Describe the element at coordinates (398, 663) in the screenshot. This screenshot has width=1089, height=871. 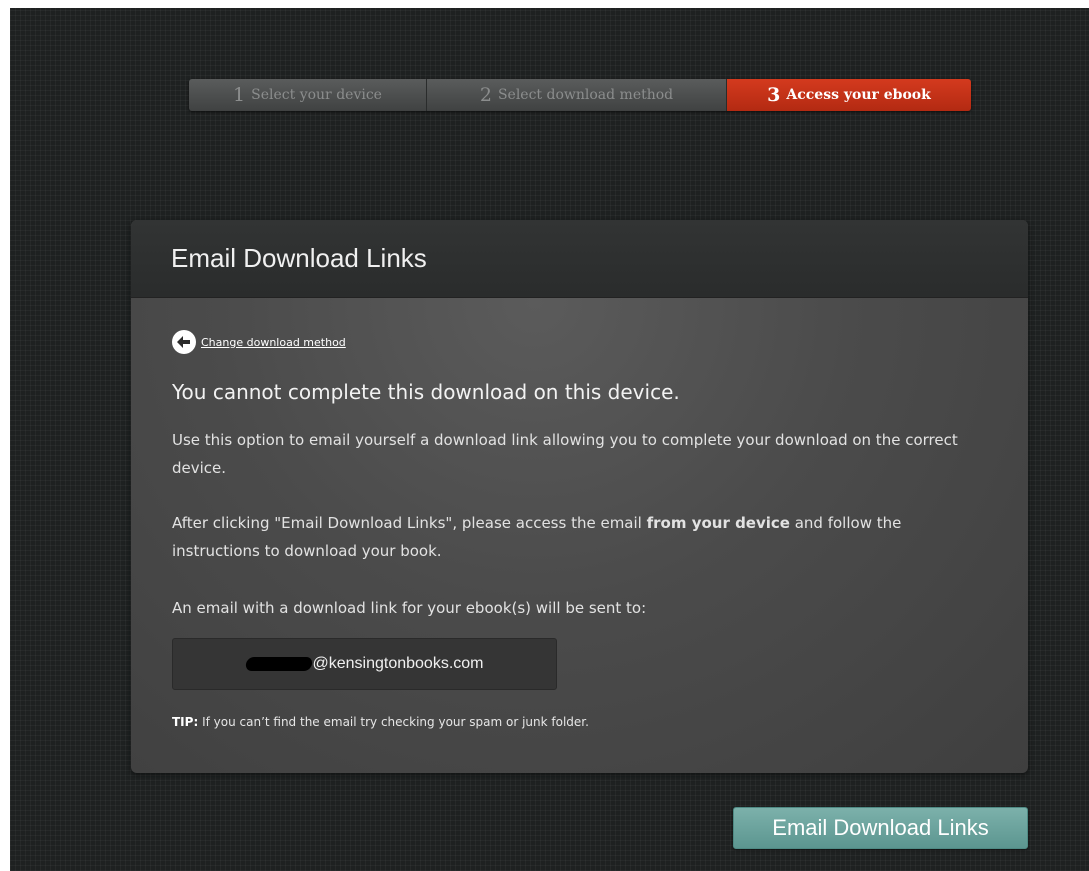
I see `email-domain: @kensingtonbooks.com` at that location.